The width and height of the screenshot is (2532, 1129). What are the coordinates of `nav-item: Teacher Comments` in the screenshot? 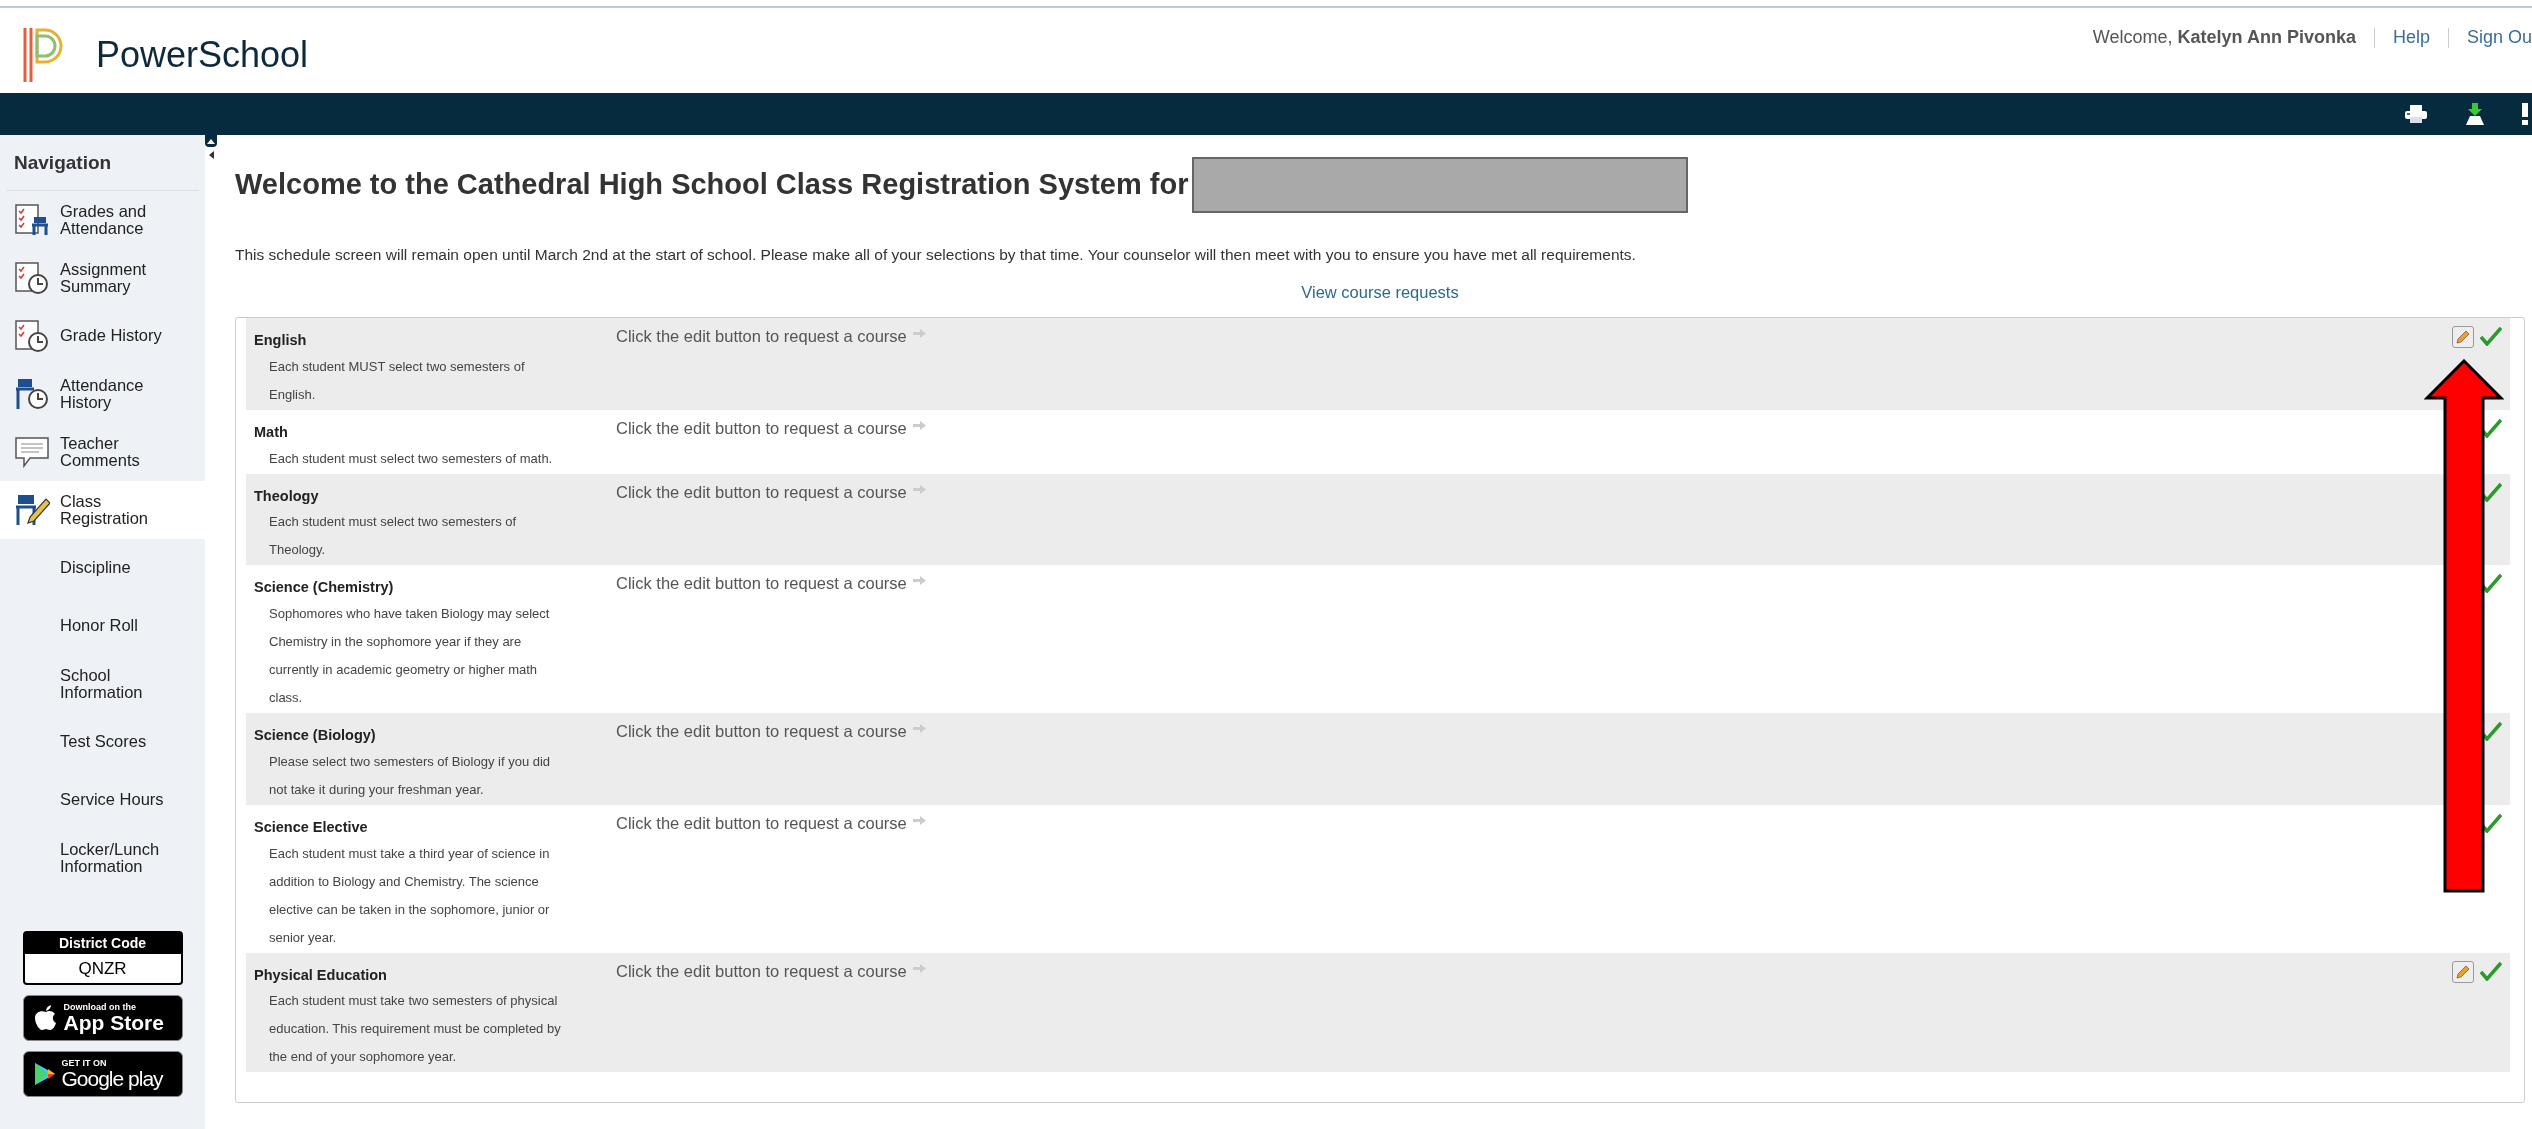 It's located at (102, 451).